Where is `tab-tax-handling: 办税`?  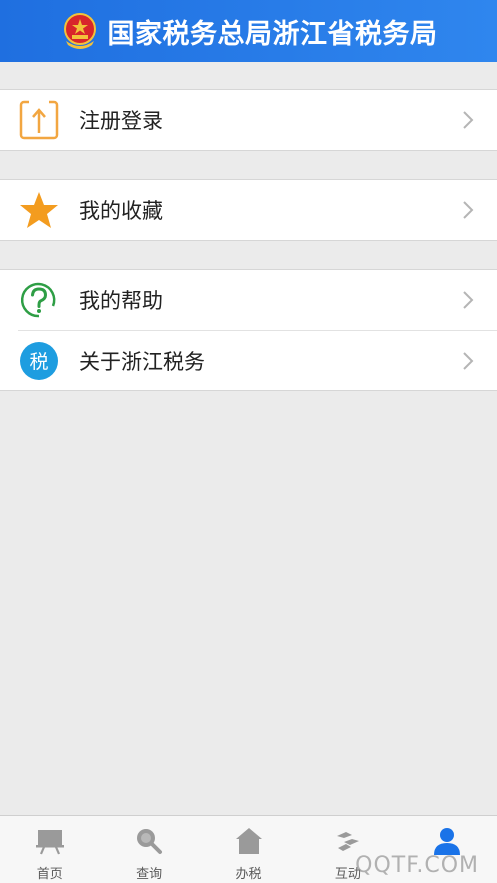 tab-tax-handling: 办税 is located at coordinates (248, 849).